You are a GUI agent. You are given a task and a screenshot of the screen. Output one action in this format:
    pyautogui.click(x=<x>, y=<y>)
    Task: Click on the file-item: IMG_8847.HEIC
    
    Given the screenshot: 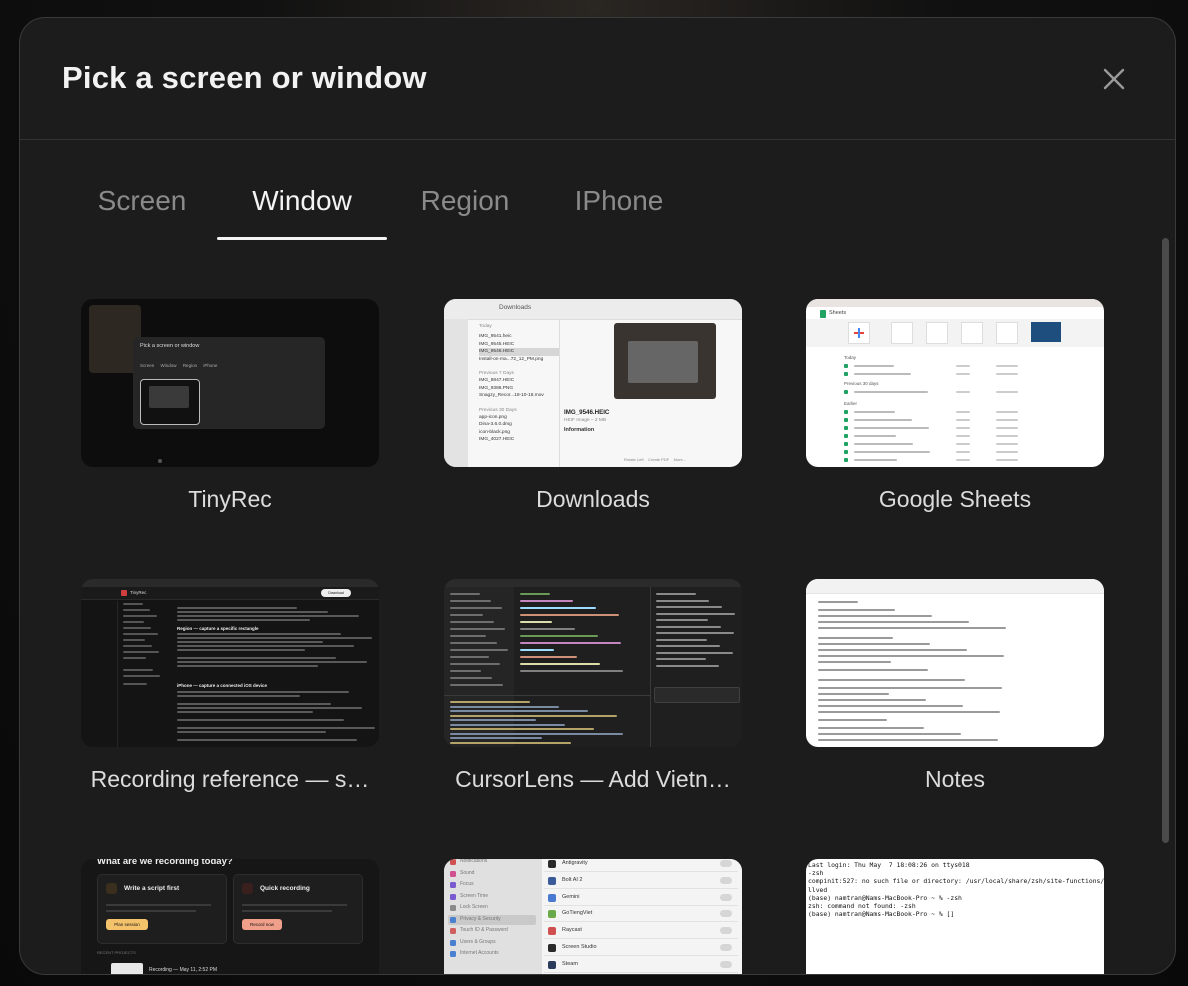 What is the action you would take?
    pyautogui.click(x=519, y=380)
    